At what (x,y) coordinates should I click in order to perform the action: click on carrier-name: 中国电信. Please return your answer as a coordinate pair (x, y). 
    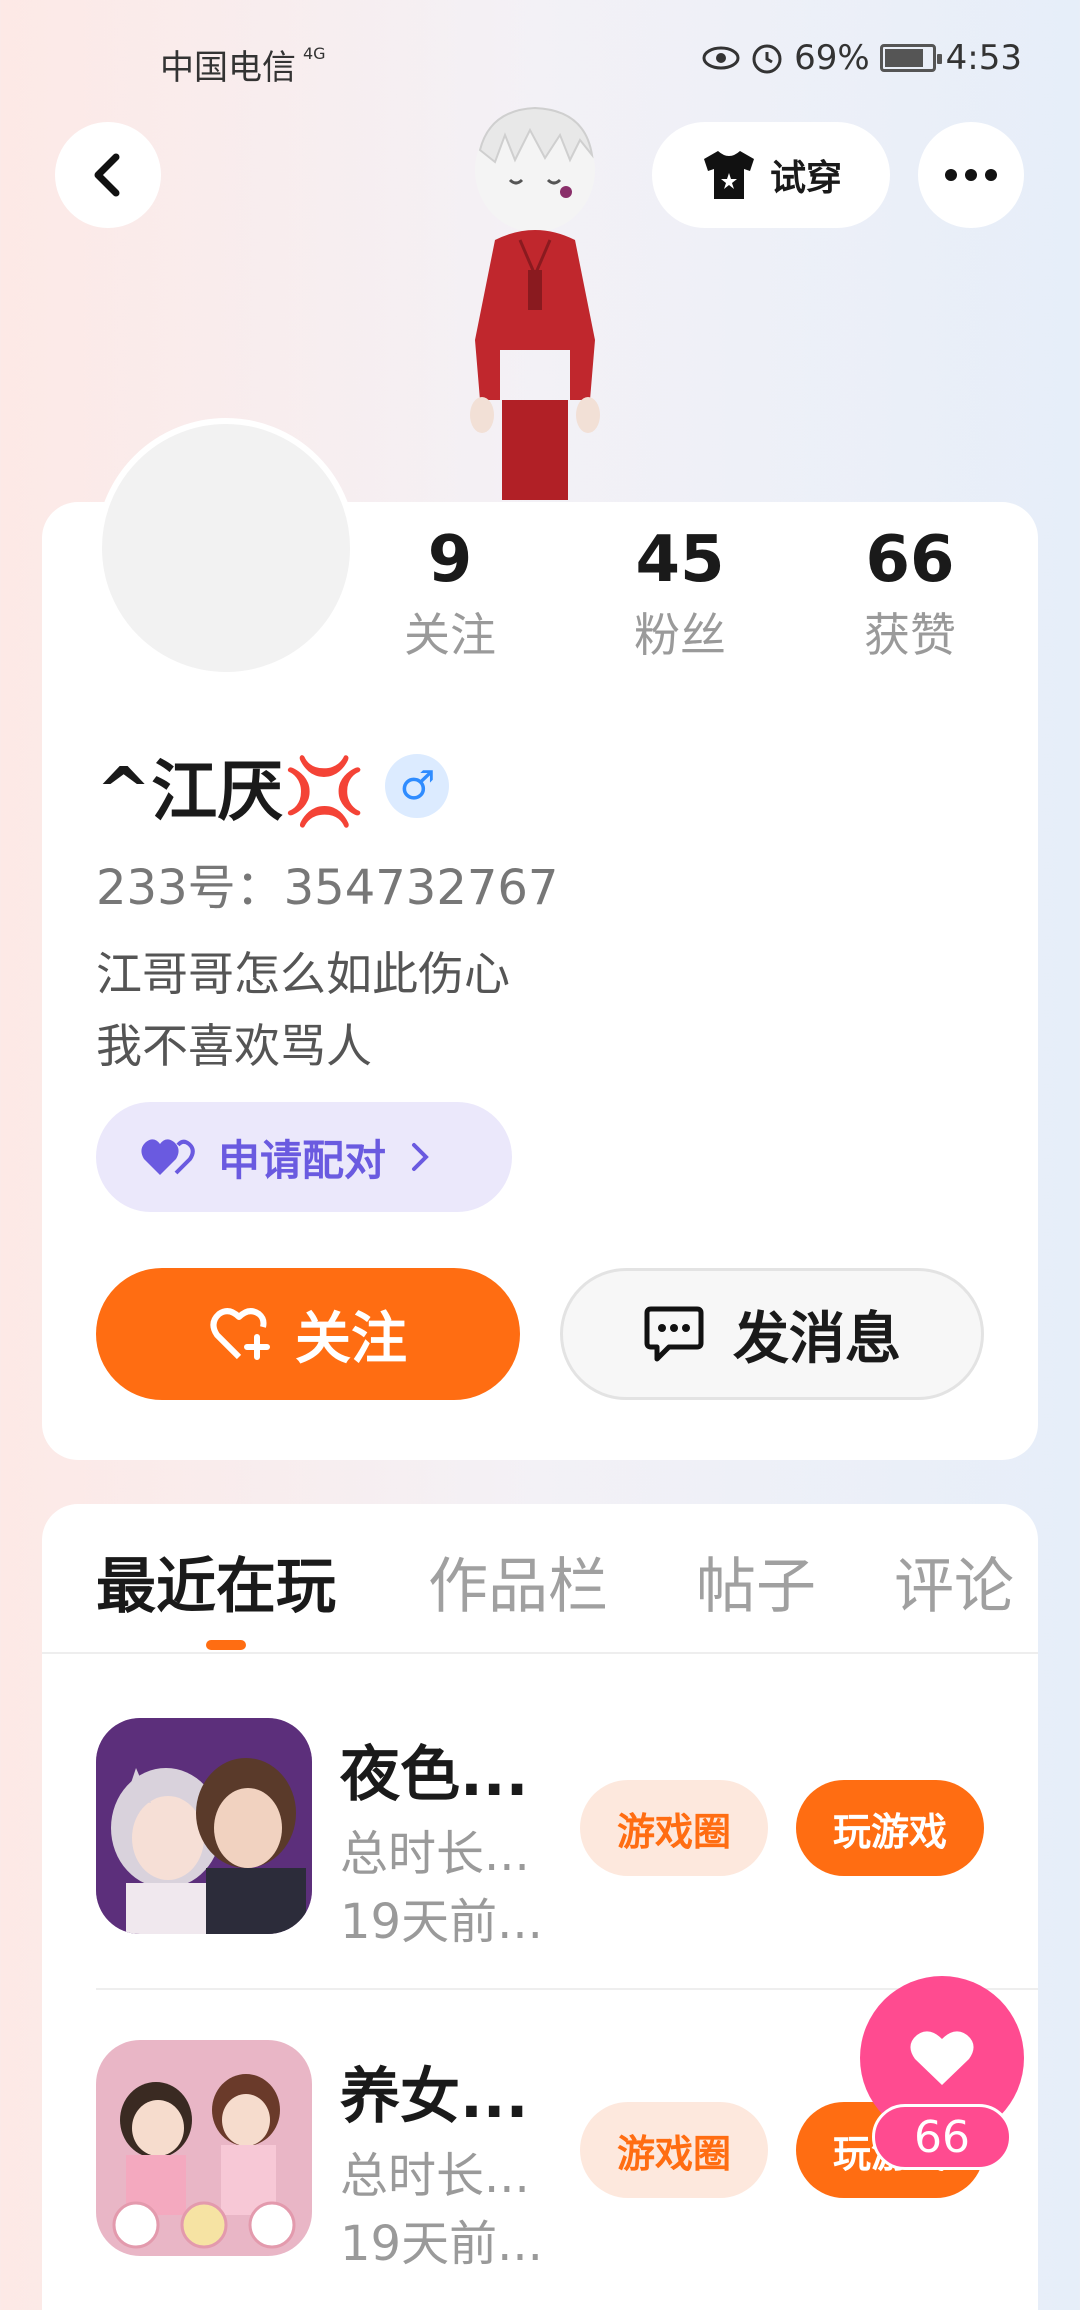
    Looking at the image, I should click on (228, 68).